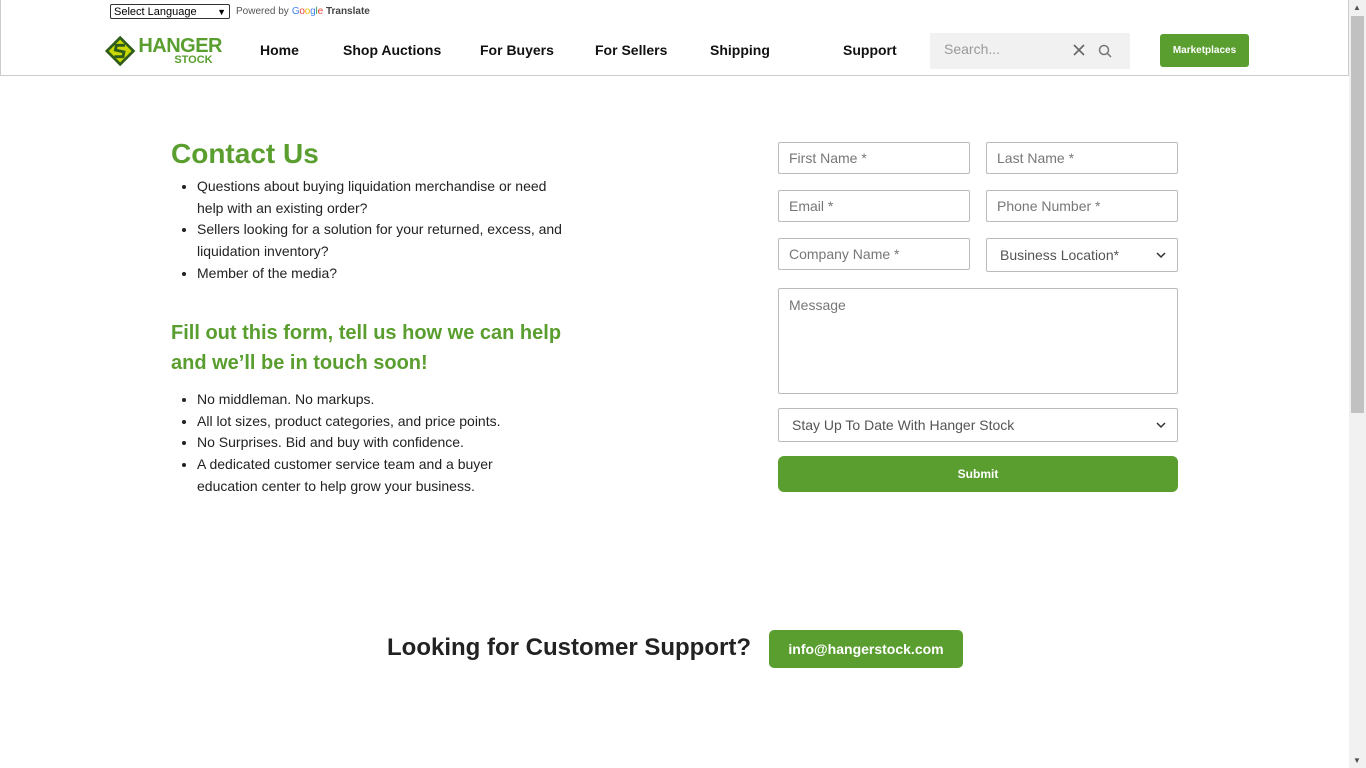 This screenshot has width=1366, height=768. I want to click on newsletter-select-value: Stay Up To Date With Hanger Stock, so click(903, 425).